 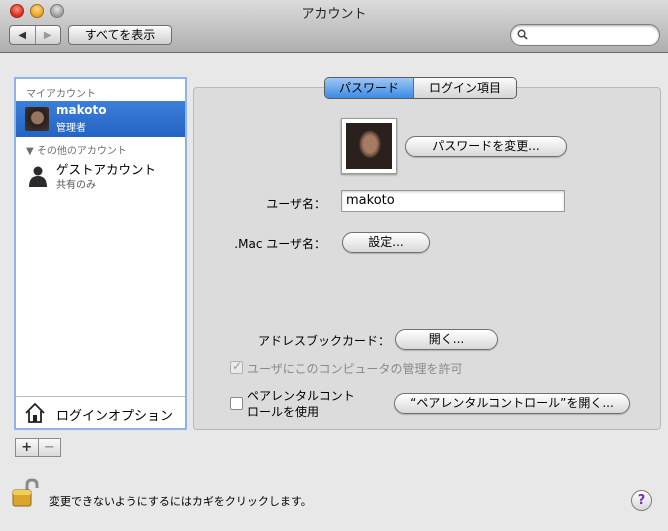 I want to click on lock-instruction-text: 変更できないようにするにはカギをクリックします。, so click(x=180, y=501).